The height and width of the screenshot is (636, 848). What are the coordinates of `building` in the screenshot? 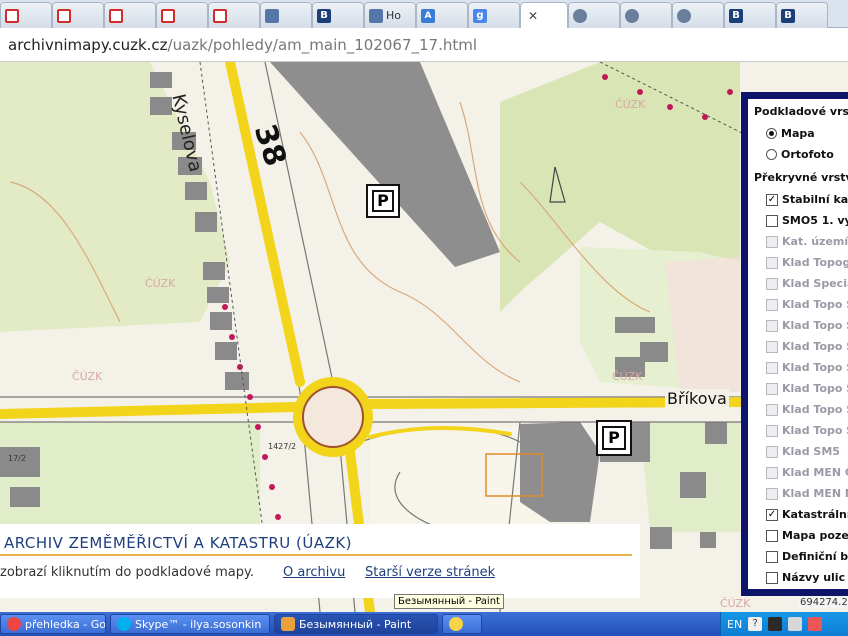 It's located at (560, 472).